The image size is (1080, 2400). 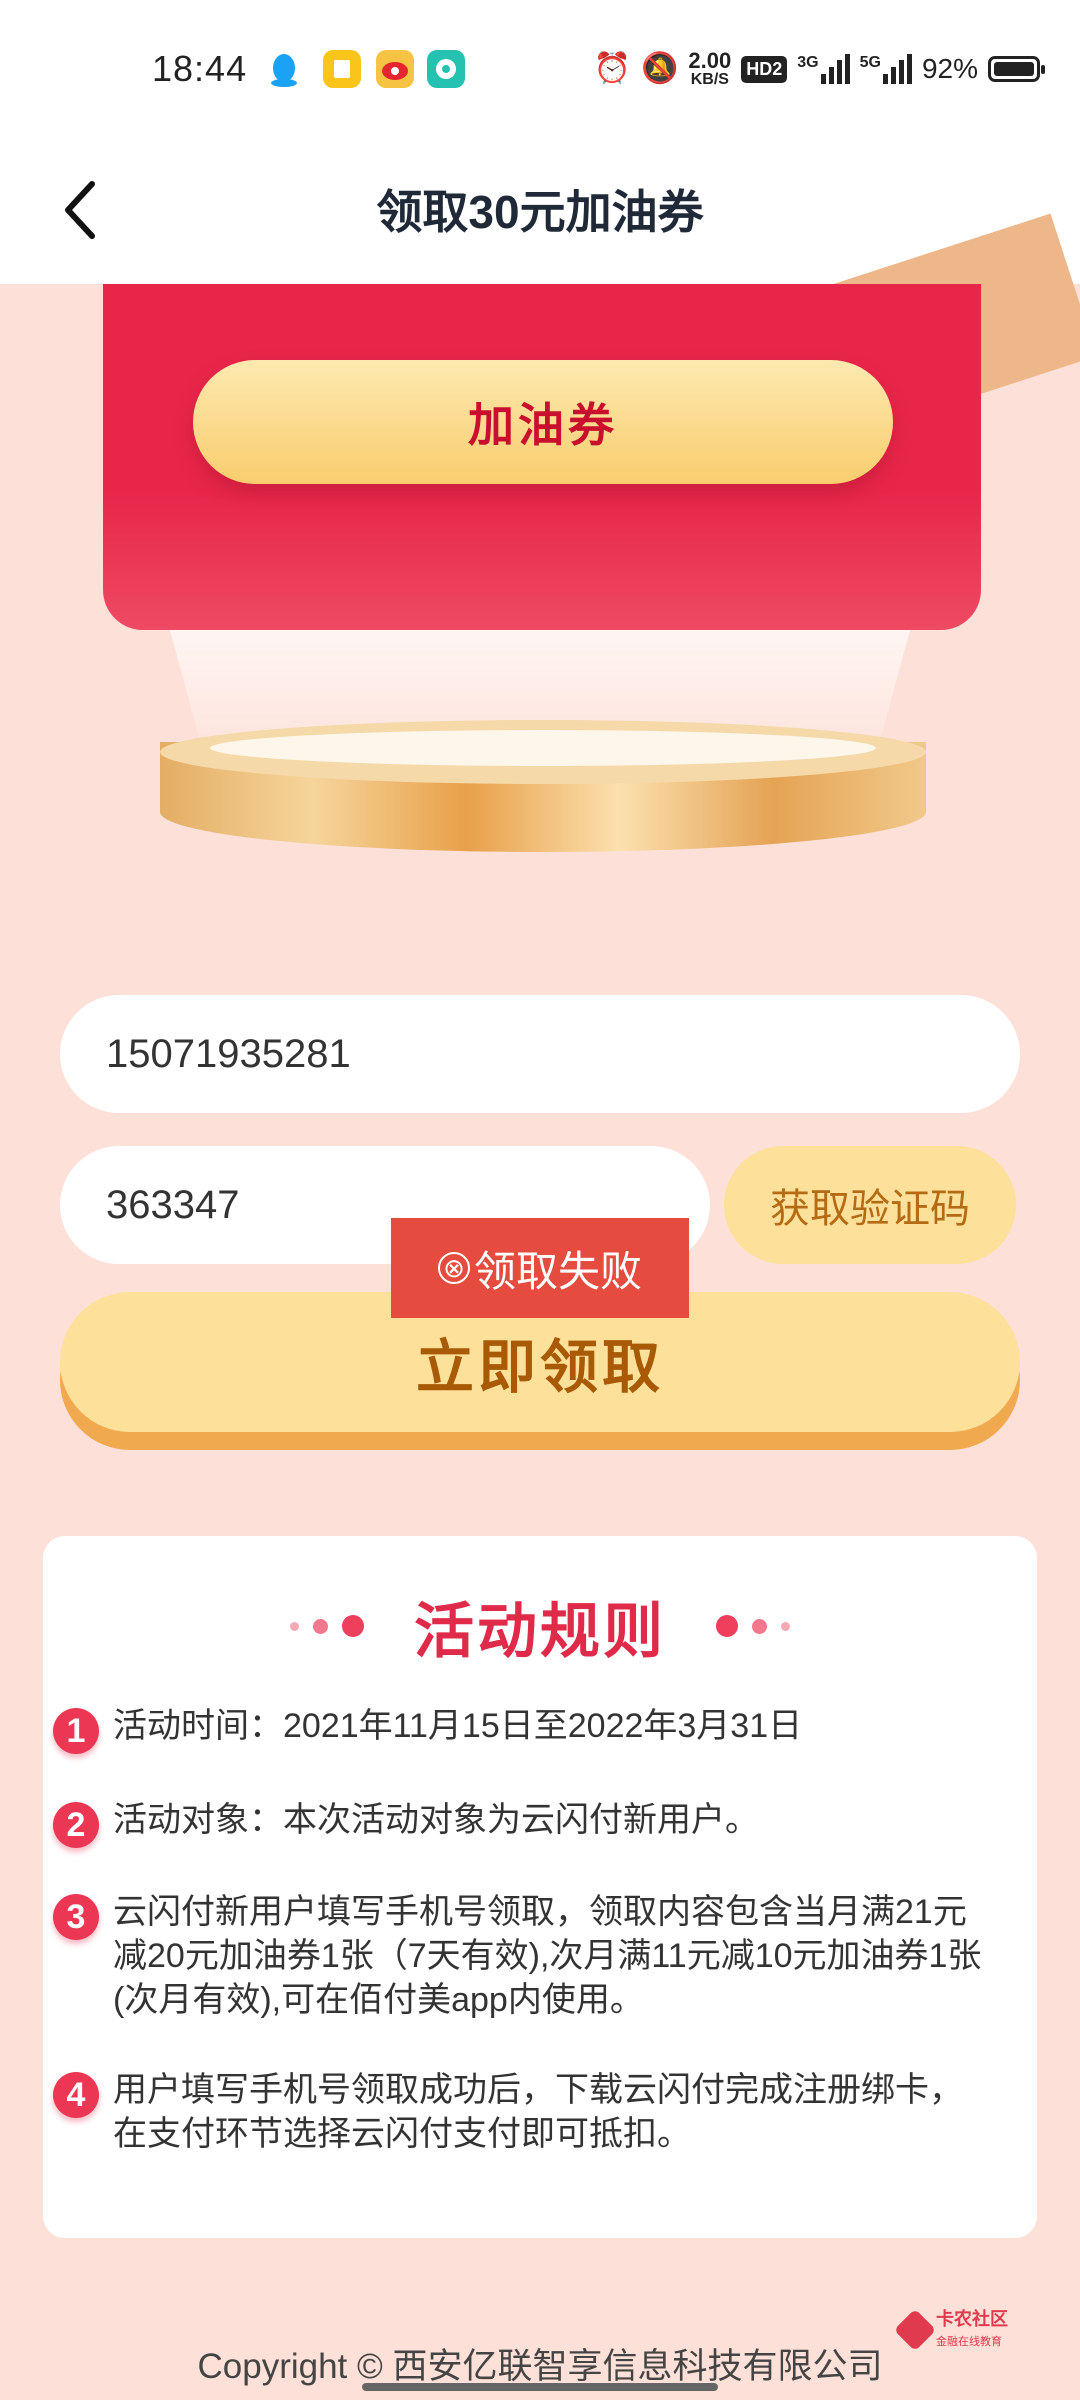 What do you see at coordinates (284, 69) in the screenshot?
I see `qq-icon` at bounding box center [284, 69].